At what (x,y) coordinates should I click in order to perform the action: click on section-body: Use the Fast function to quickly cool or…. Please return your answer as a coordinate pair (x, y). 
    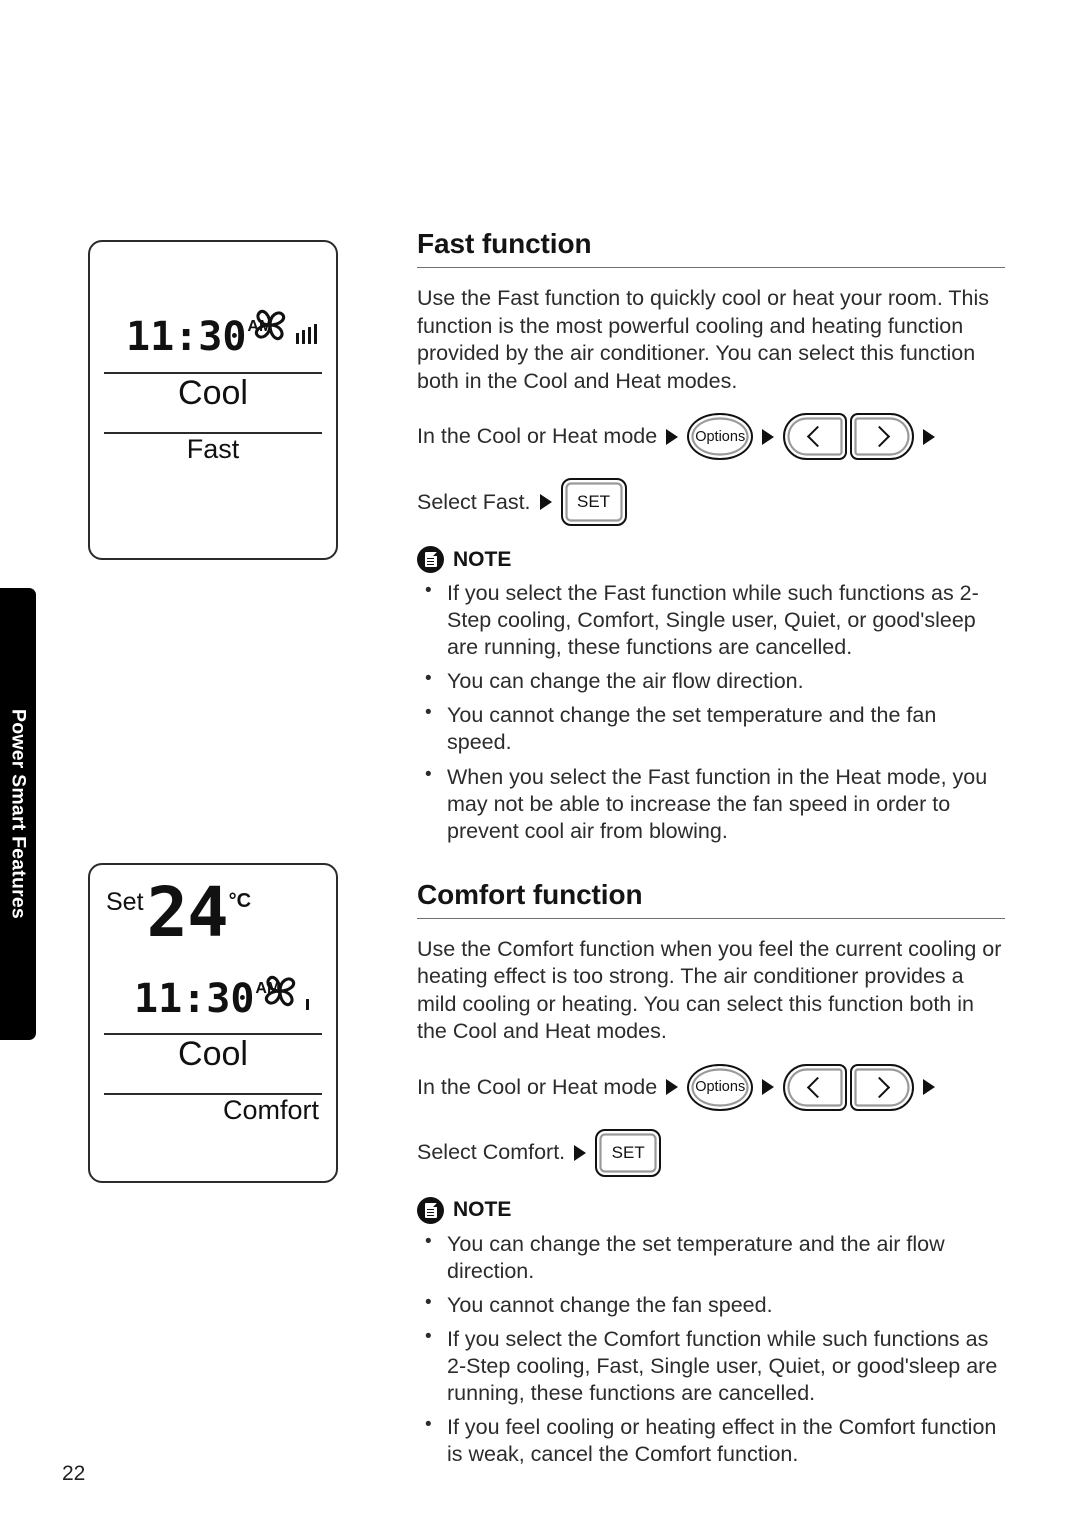
    Looking at the image, I should click on (703, 339).